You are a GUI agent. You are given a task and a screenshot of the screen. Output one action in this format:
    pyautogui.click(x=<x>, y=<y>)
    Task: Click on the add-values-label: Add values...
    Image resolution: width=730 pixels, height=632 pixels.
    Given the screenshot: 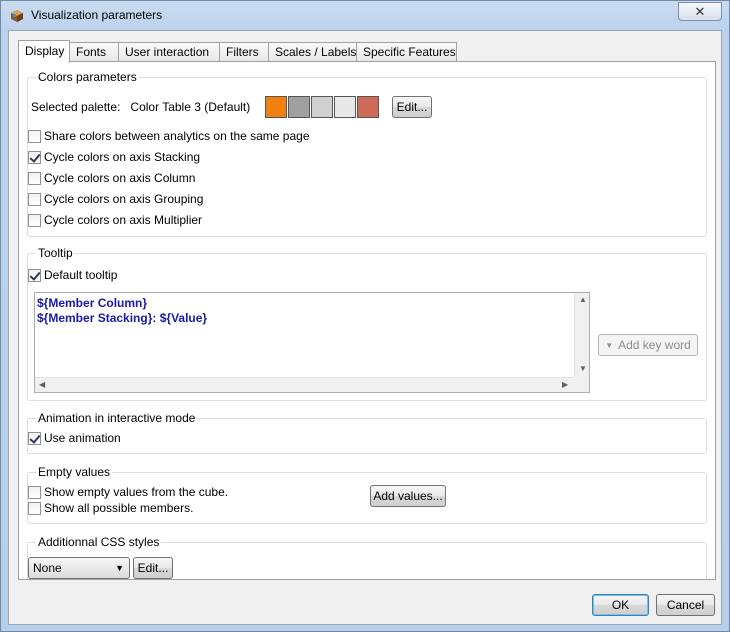 What is the action you would take?
    pyautogui.click(x=408, y=496)
    